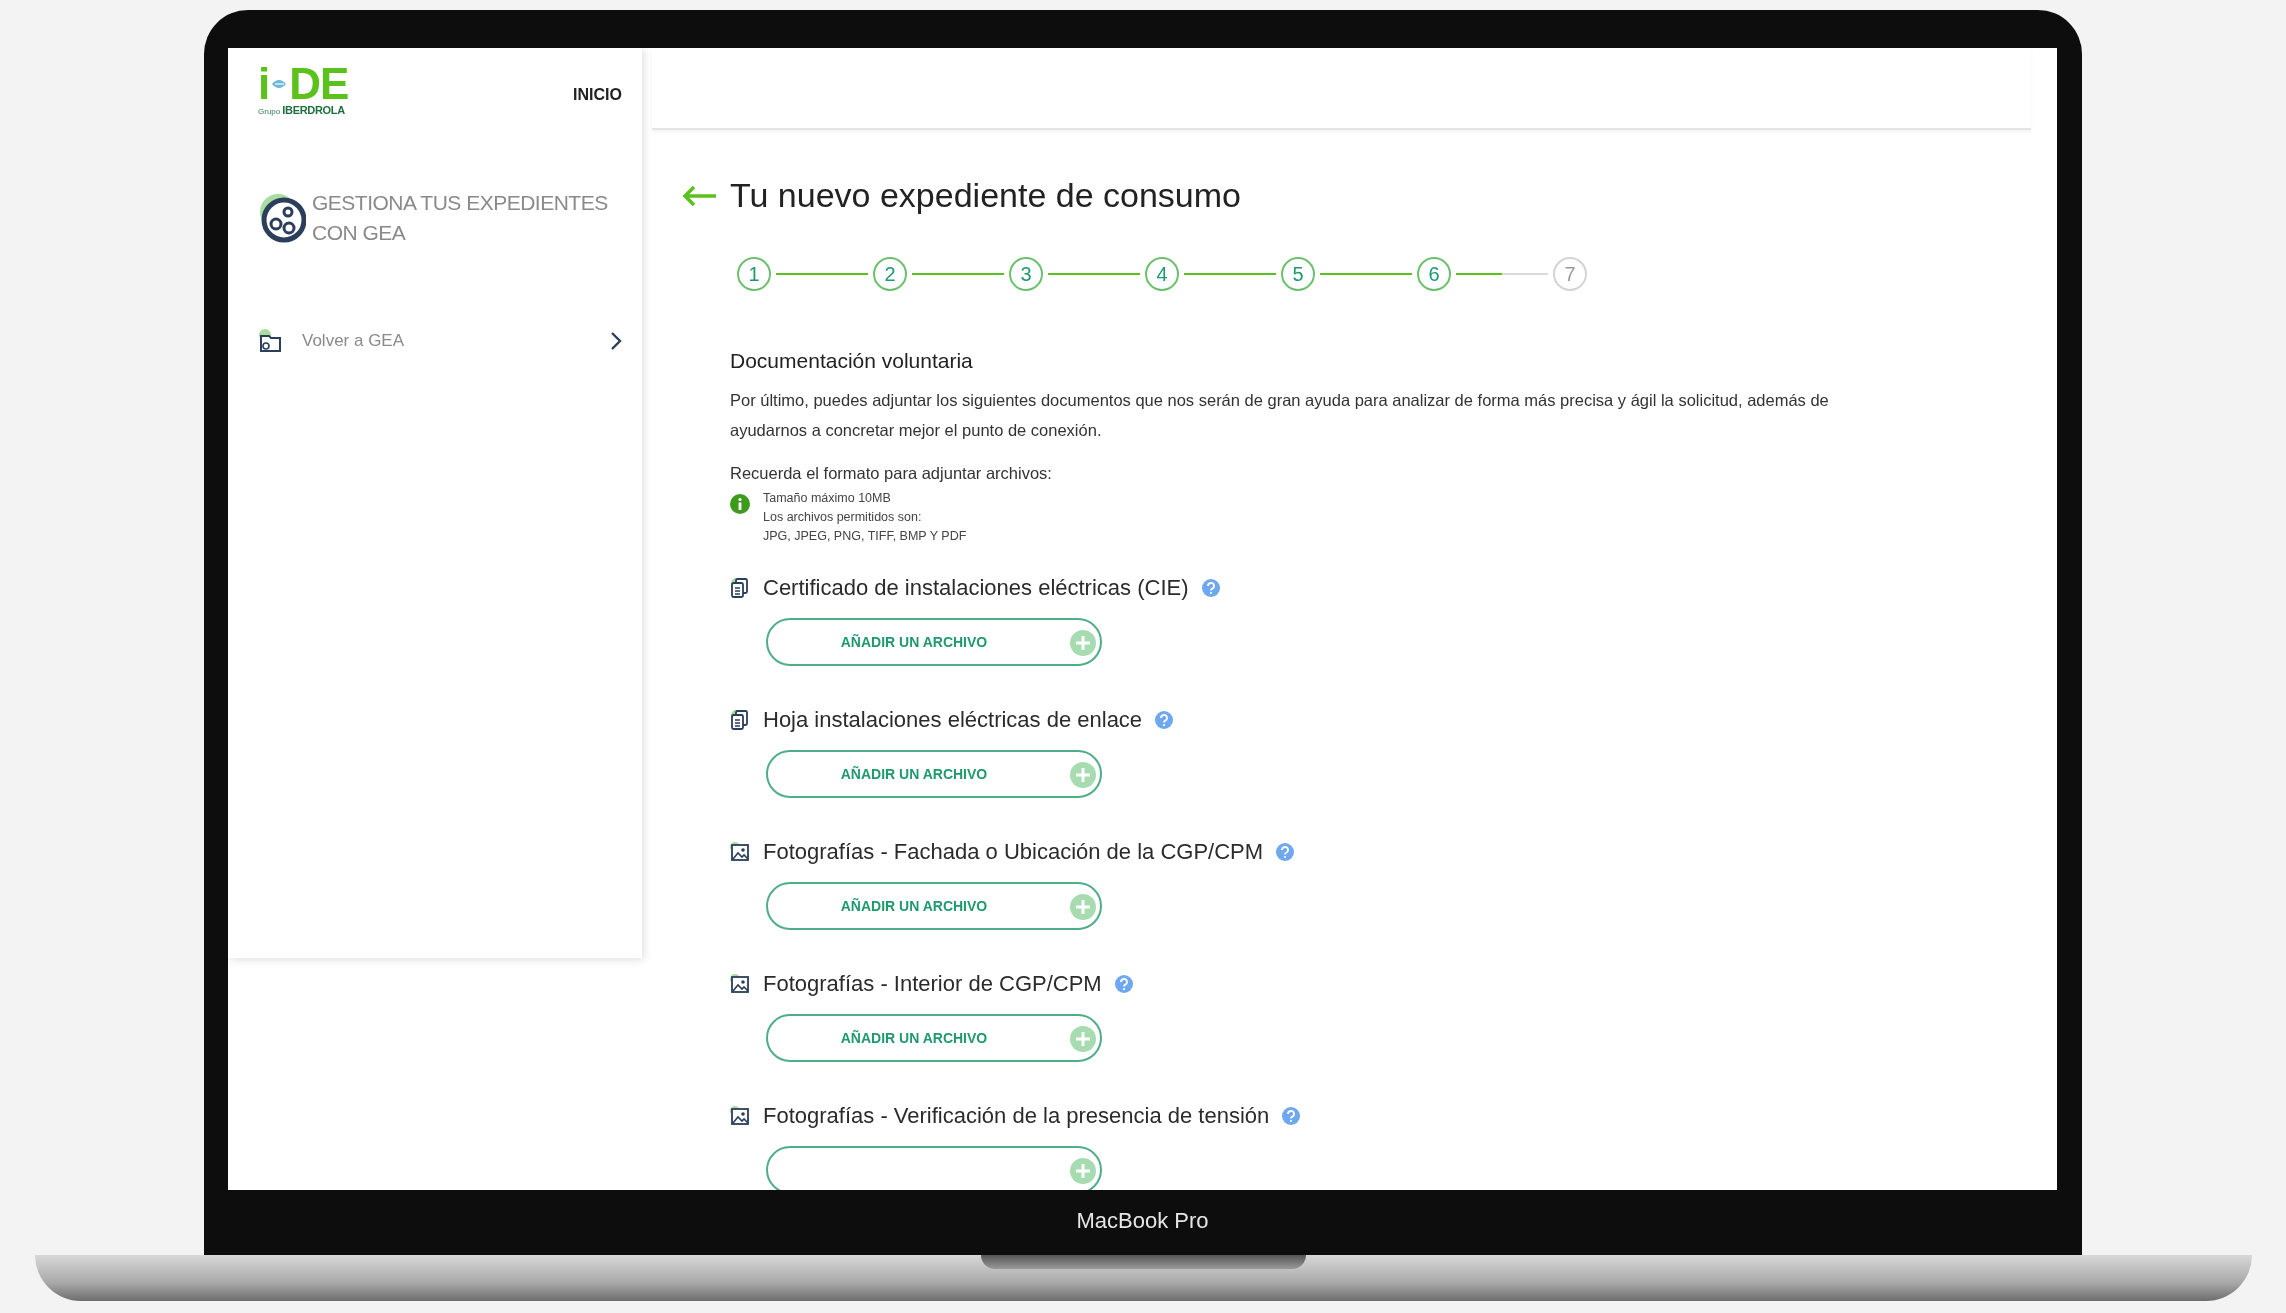 The height and width of the screenshot is (1313, 2286). What do you see at coordinates (1280, 415) in the screenshot?
I see `intro-text: Por último, puedes adjuntar los siguientes documentos que nos serán de gran ayuda para analizar de forma más precisa y ágil la solicitud, además de ayudarnos a concretar mejor el punto de conexión.` at bounding box center [1280, 415].